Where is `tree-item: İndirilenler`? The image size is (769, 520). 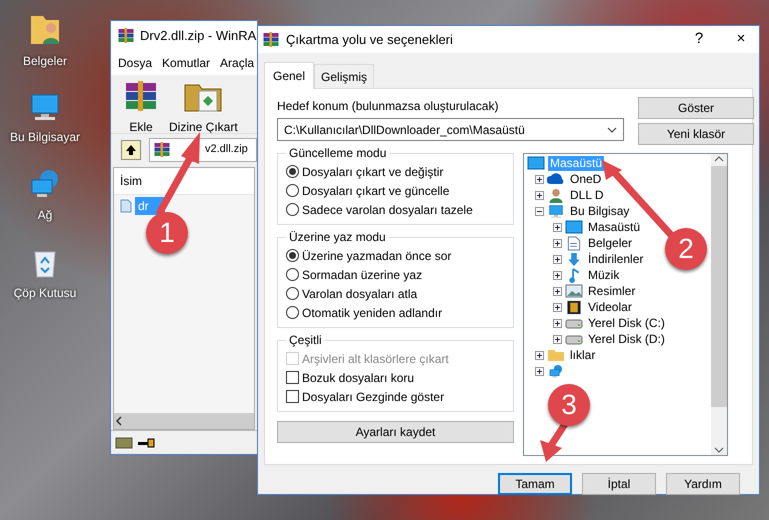
tree-item: İndirilenler is located at coordinates (616, 259).